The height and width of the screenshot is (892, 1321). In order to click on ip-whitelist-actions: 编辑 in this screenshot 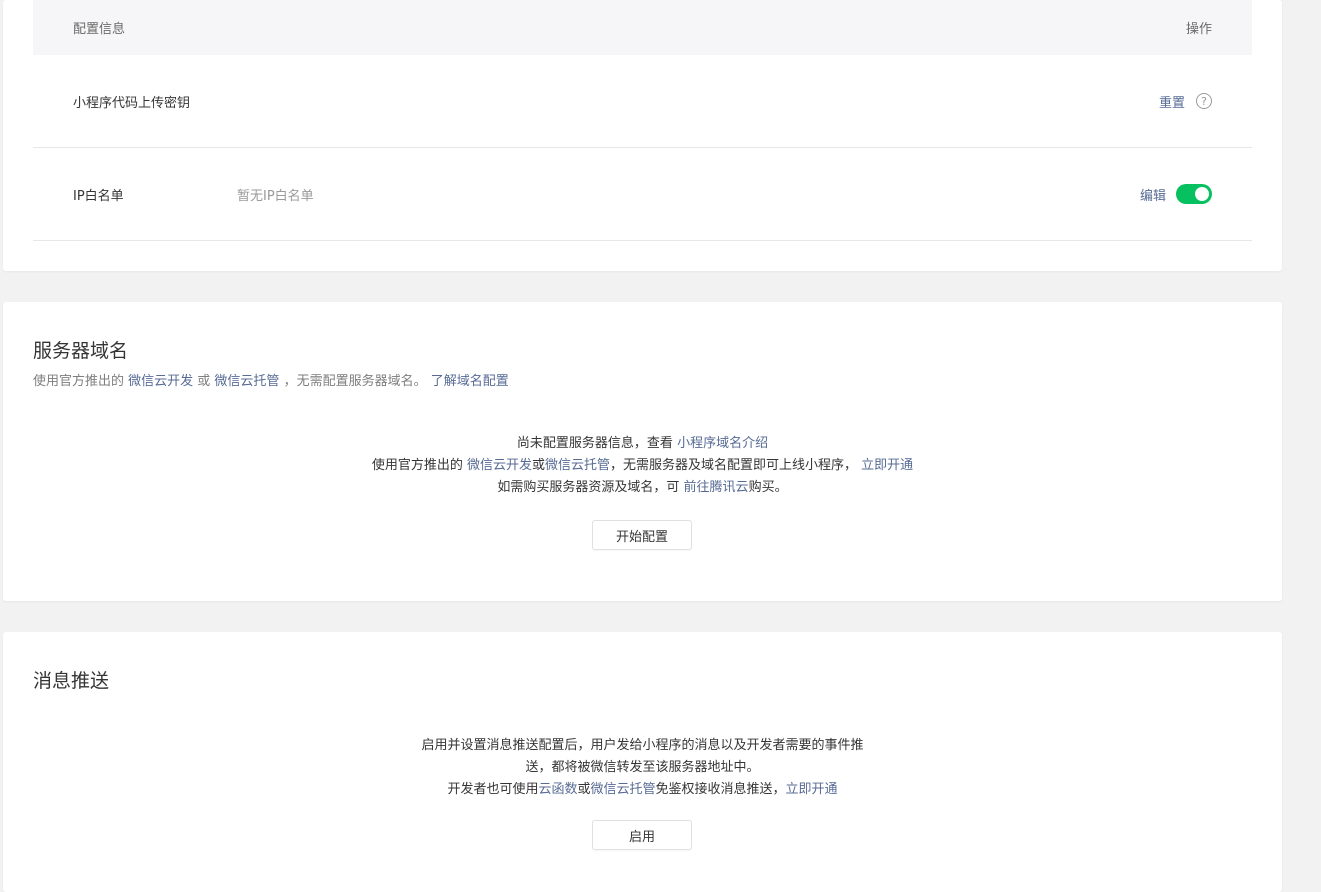, I will do `click(1176, 194)`.